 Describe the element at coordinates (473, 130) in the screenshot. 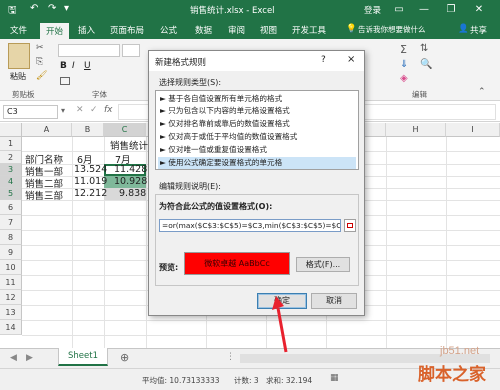

I see `column-header: I` at that location.